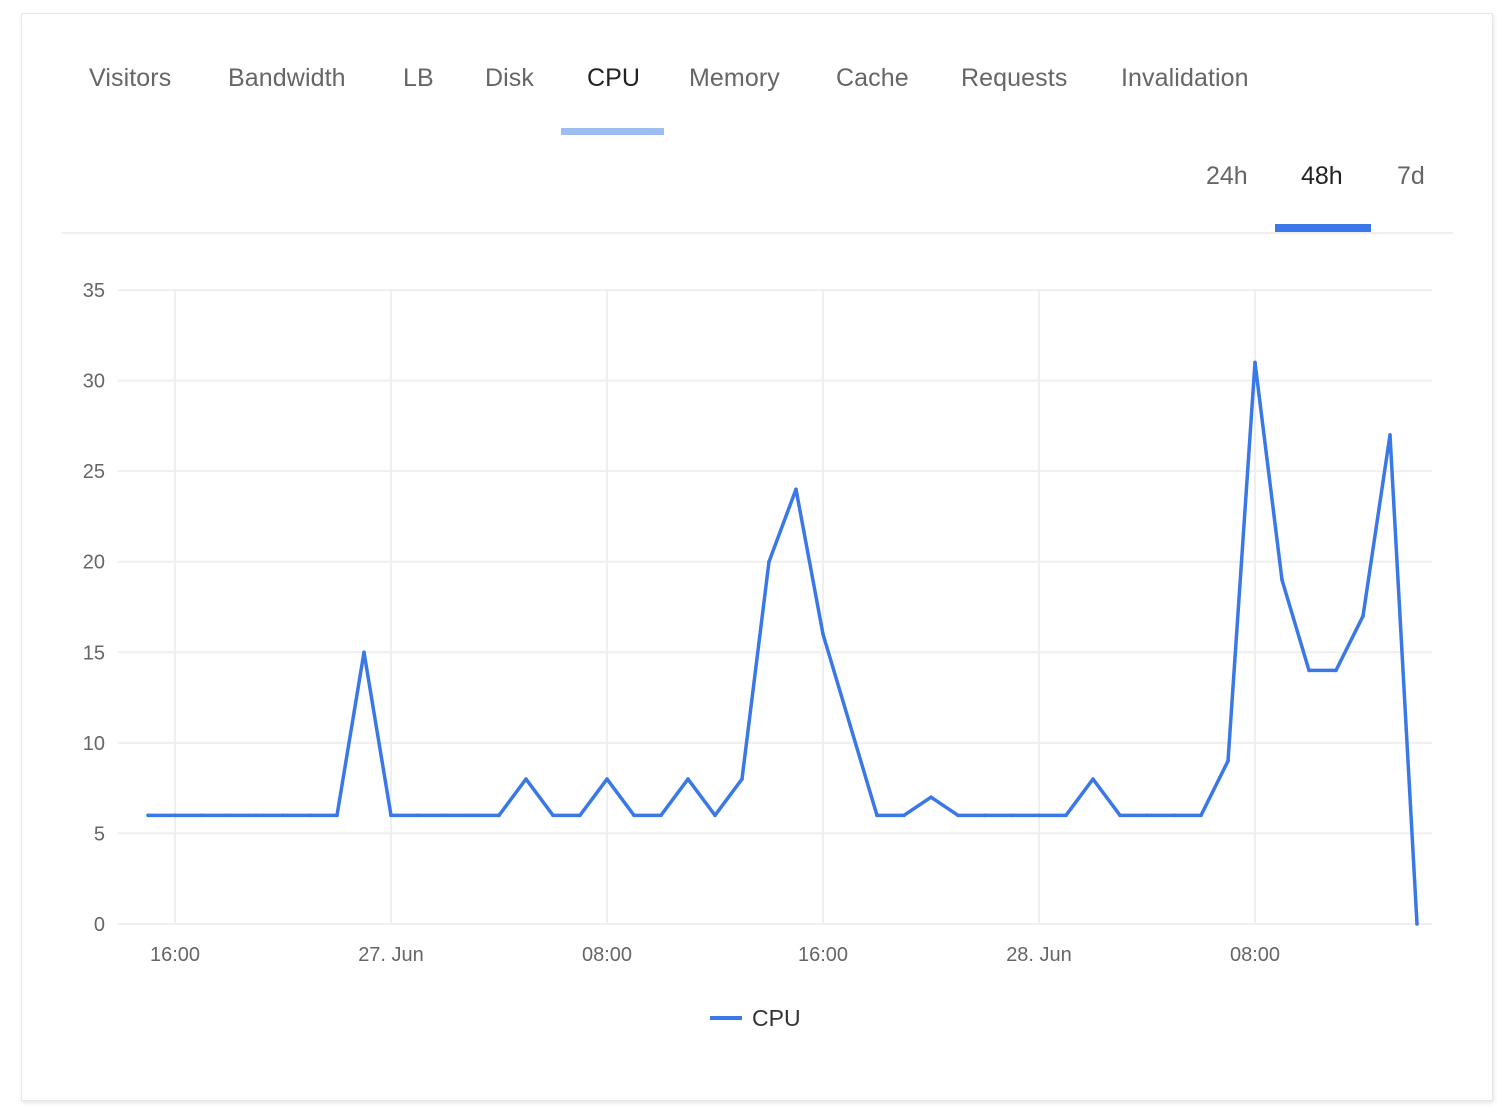 The height and width of the screenshot is (1116, 1512). I want to click on legend-cpu-label: CPU, so click(776, 1018).